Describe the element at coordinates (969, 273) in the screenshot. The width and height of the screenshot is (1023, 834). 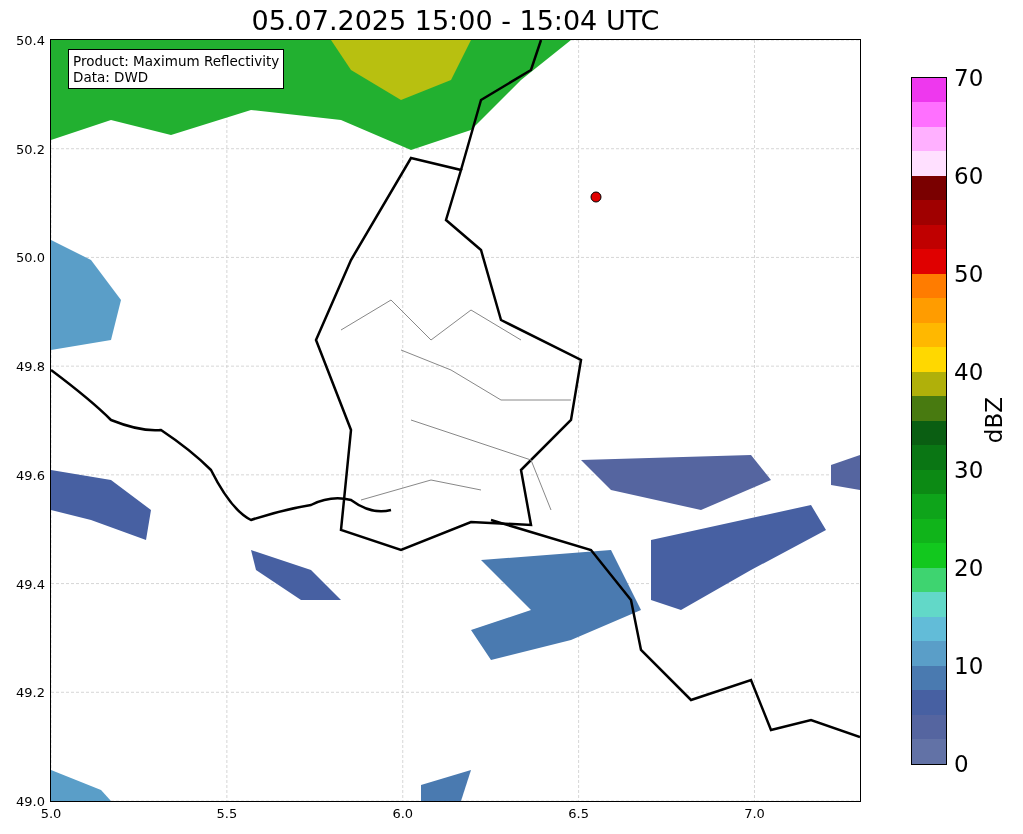
I see `tick-label: 50` at that location.